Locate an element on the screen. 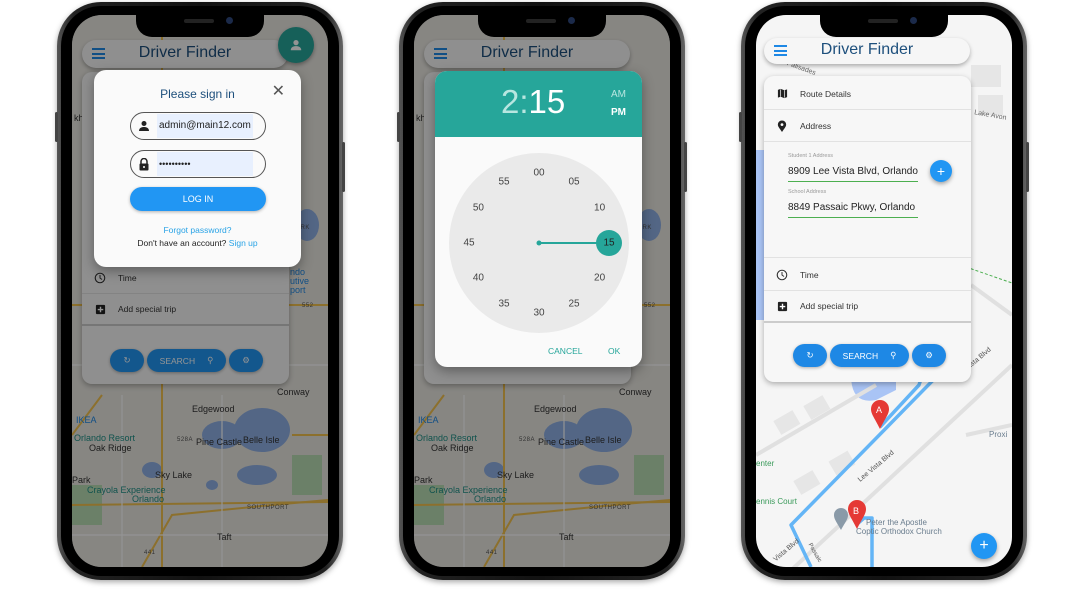 This screenshot has height=600, width=1080. am-toggle: AM is located at coordinates (618, 94).